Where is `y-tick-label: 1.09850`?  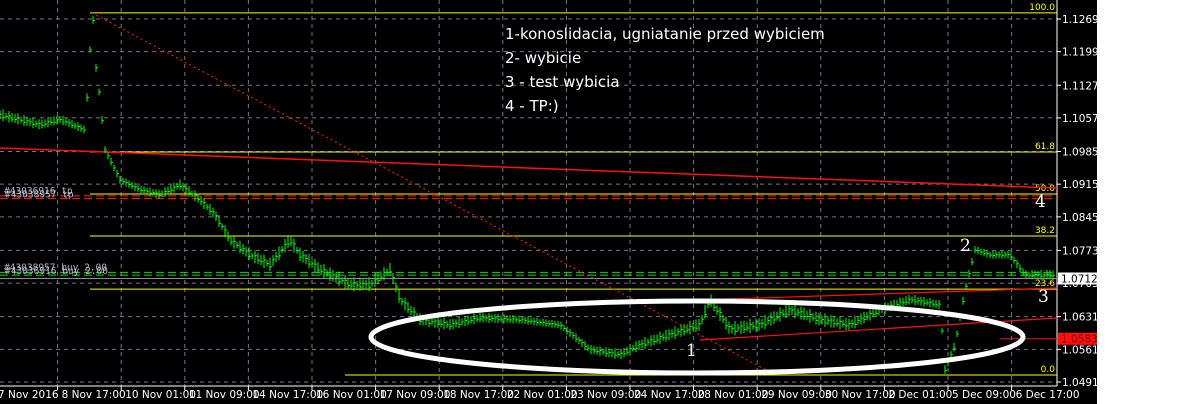 y-tick-label: 1.09850 is located at coordinates (1079, 153).